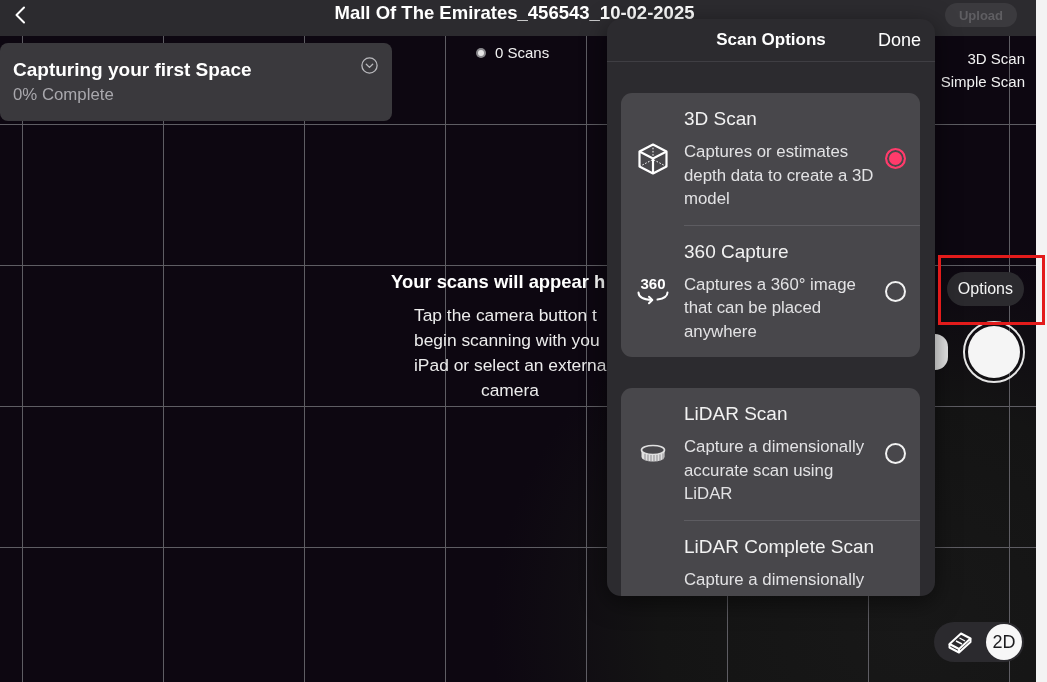  What do you see at coordinates (960, 642) in the screenshot?
I see `box-icon` at bounding box center [960, 642].